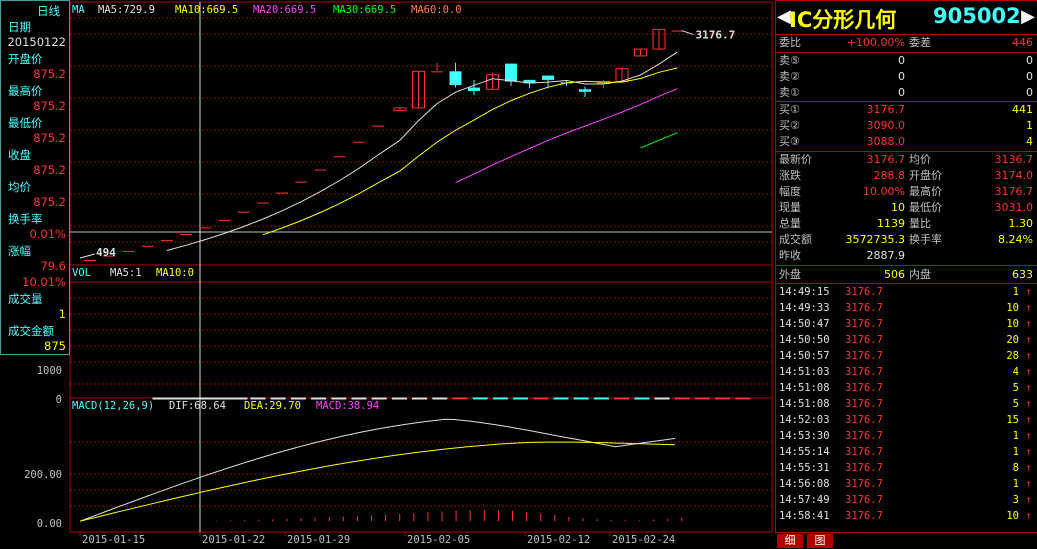 The width and height of the screenshot is (1037, 549). What do you see at coordinates (906, 420) in the screenshot?
I see `tick-row: 14:52:03 3176.7 15 ↑` at bounding box center [906, 420].